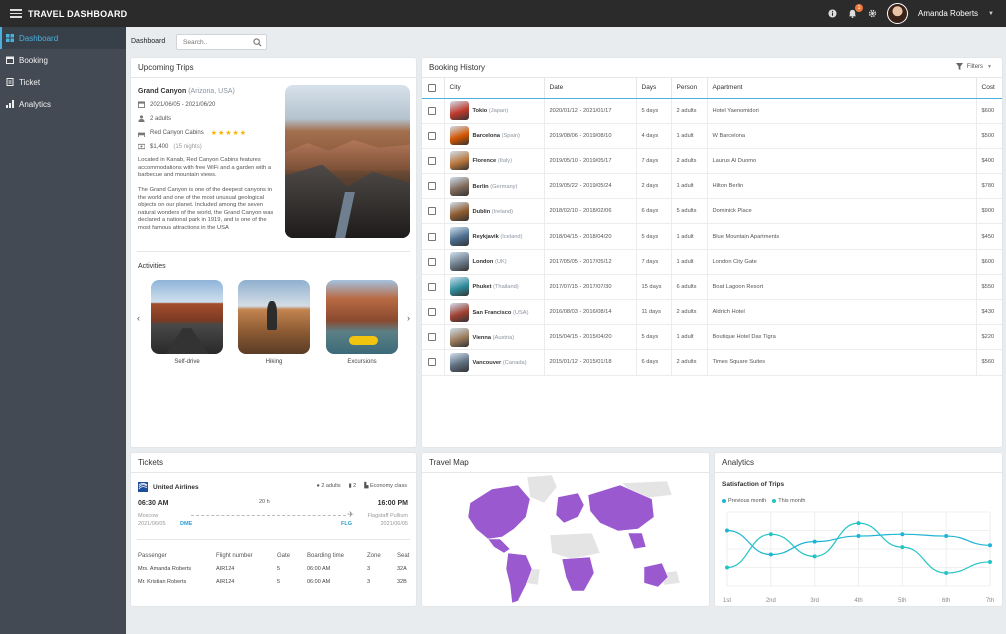 This screenshot has width=1006, height=634. Describe the element at coordinates (63, 104) in the screenshot. I see `sidebar-item-analytics: Analytics` at that location.